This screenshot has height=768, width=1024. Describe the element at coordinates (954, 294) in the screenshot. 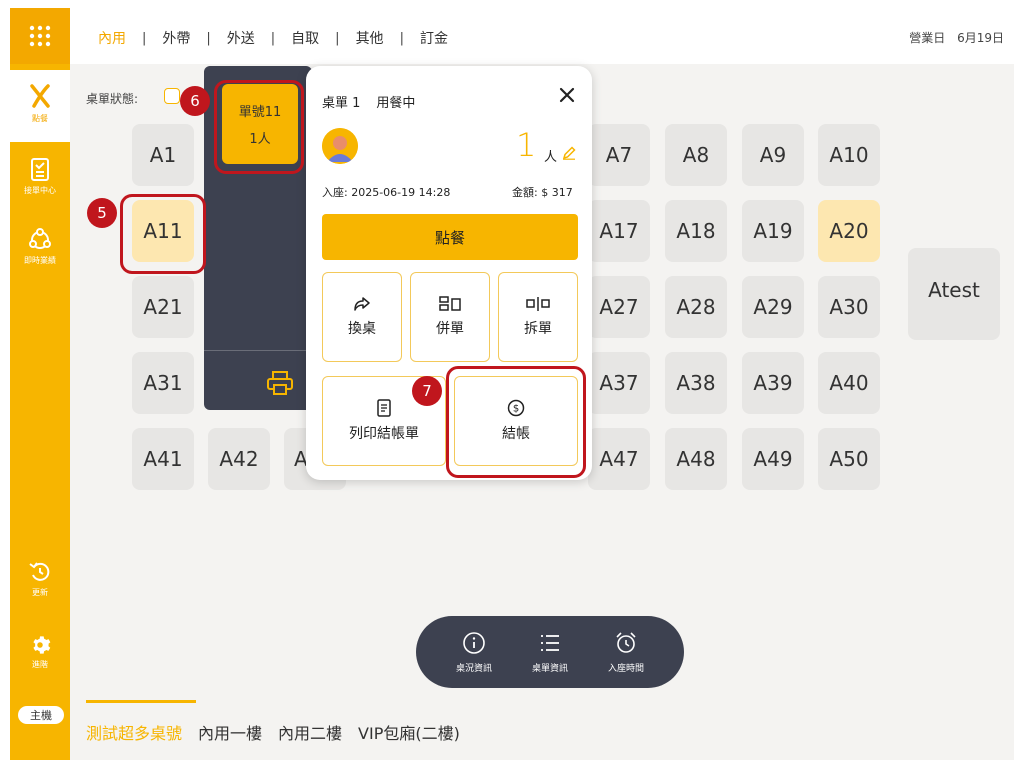

I see `table-atest: Atest` at that location.